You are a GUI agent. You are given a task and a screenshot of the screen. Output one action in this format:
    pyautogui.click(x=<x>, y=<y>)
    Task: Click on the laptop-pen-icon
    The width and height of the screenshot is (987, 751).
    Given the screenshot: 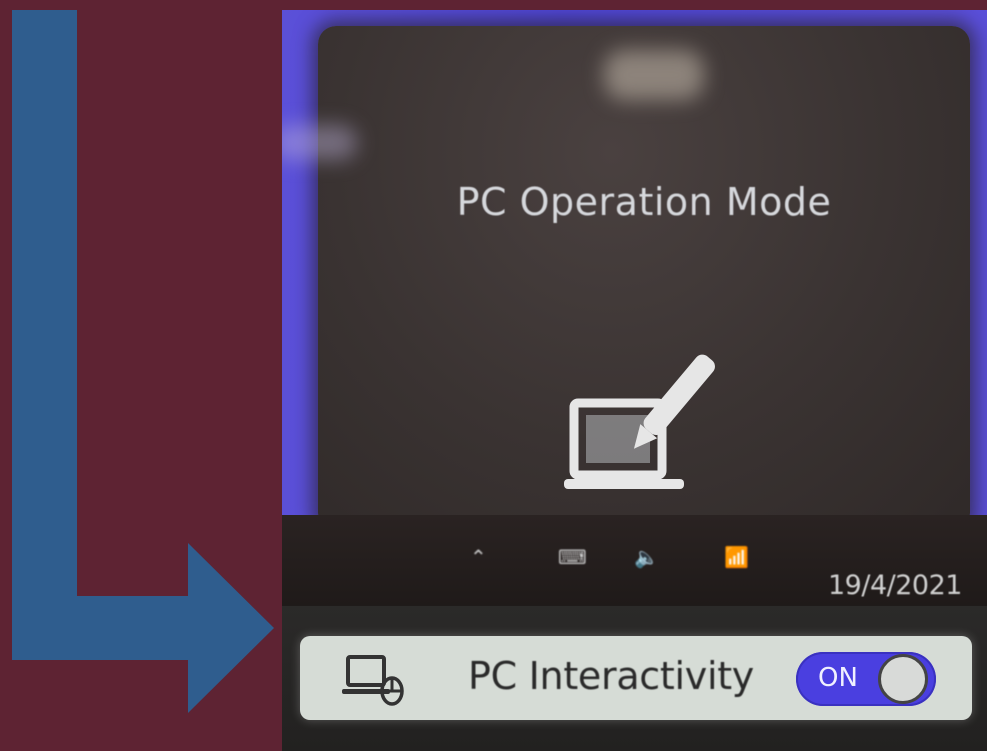 What is the action you would take?
    pyautogui.click(x=639, y=421)
    